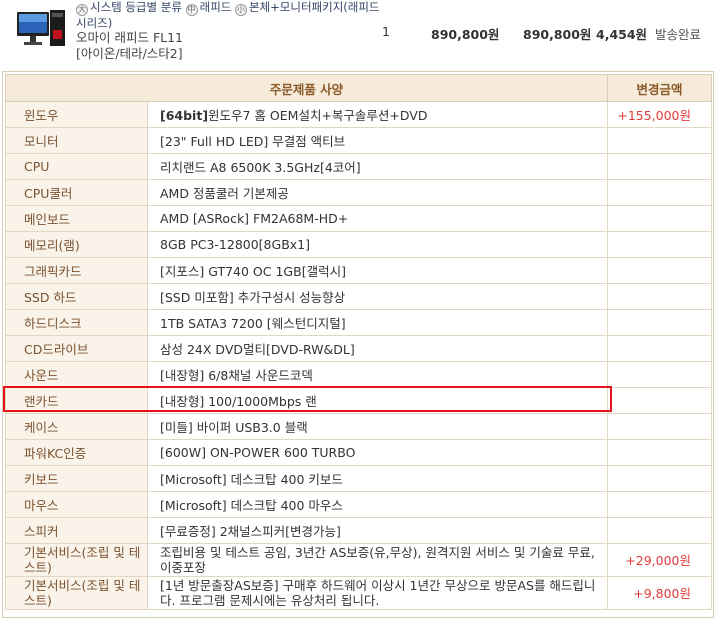 The width and height of the screenshot is (715, 628). What do you see at coordinates (76, 244) in the screenshot?
I see `spec-label: 메모리(램)` at bounding box center [76, 244].